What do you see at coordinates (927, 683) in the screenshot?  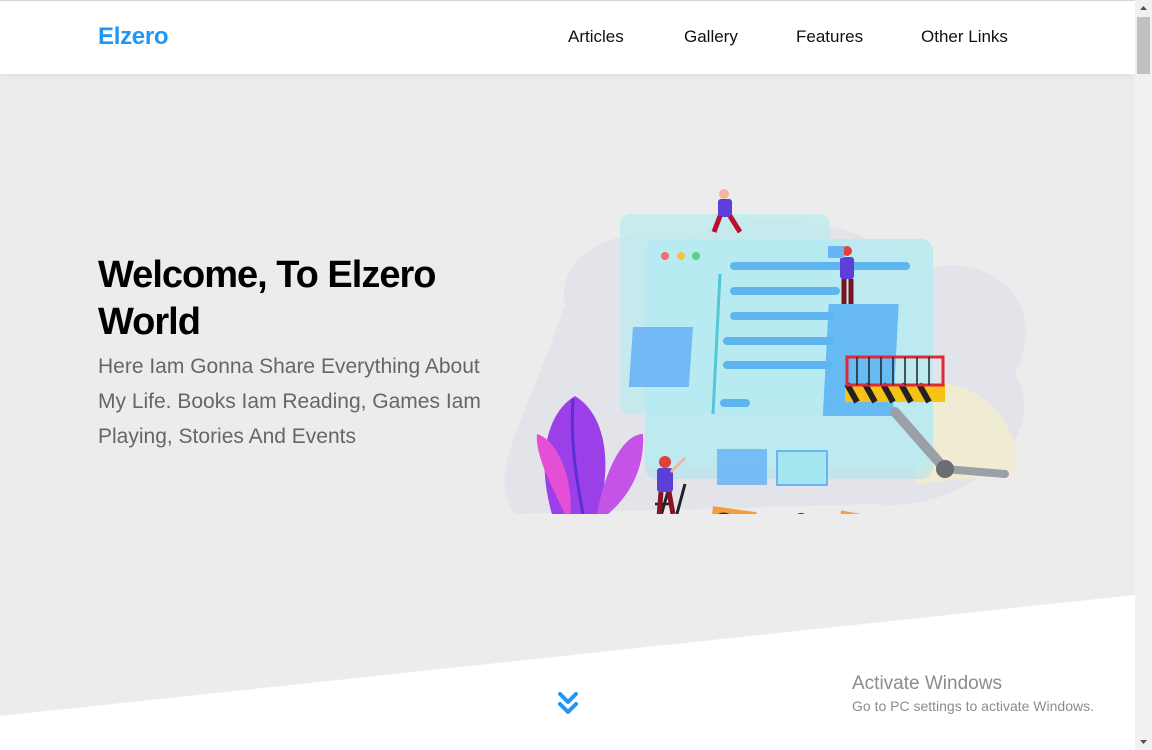 I see `watermark-title: Activate Windows` at bounding box center [927, 683].